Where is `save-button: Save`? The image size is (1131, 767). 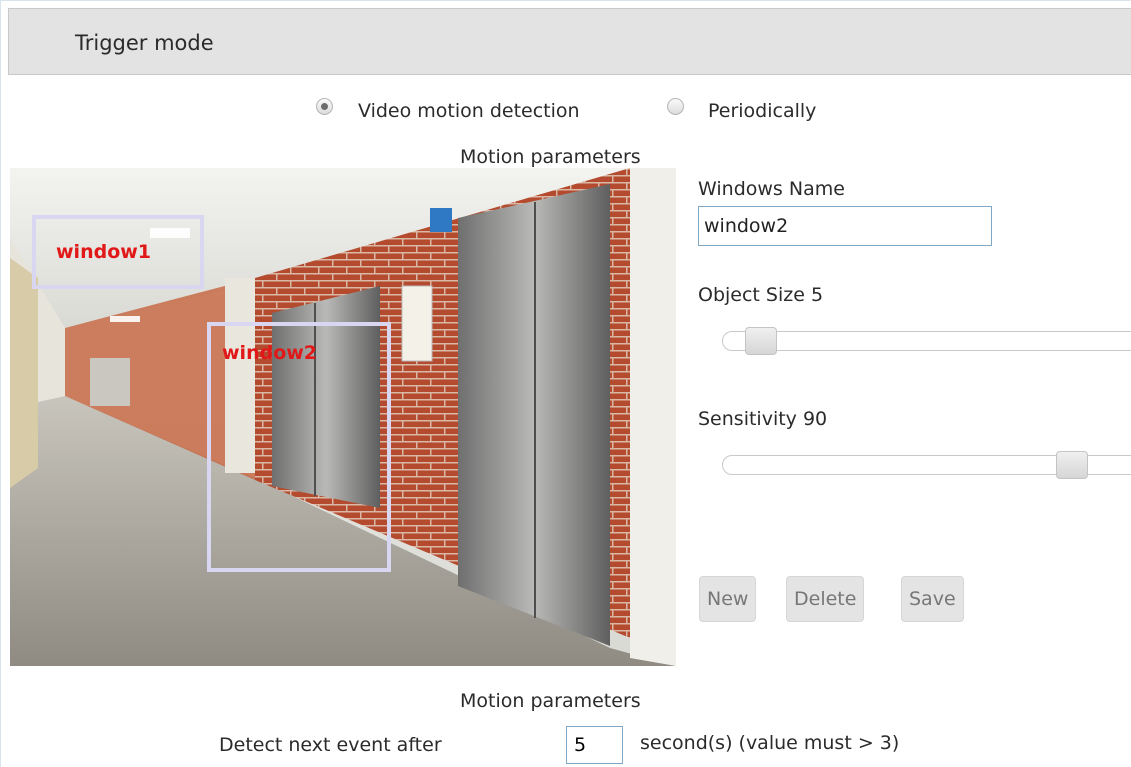
save-button: Save is located at coordinates (932, 599).